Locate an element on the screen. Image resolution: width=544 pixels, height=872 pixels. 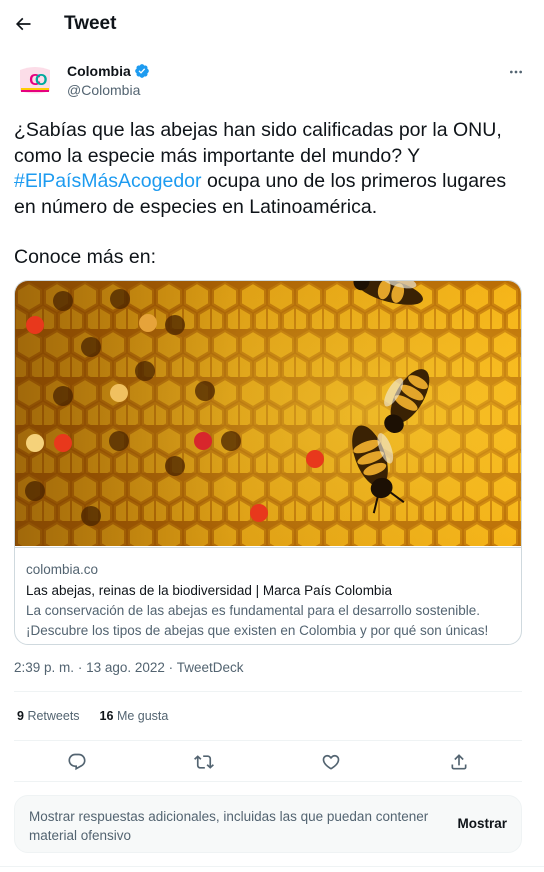
back-button is located at coordinates (23, 24).